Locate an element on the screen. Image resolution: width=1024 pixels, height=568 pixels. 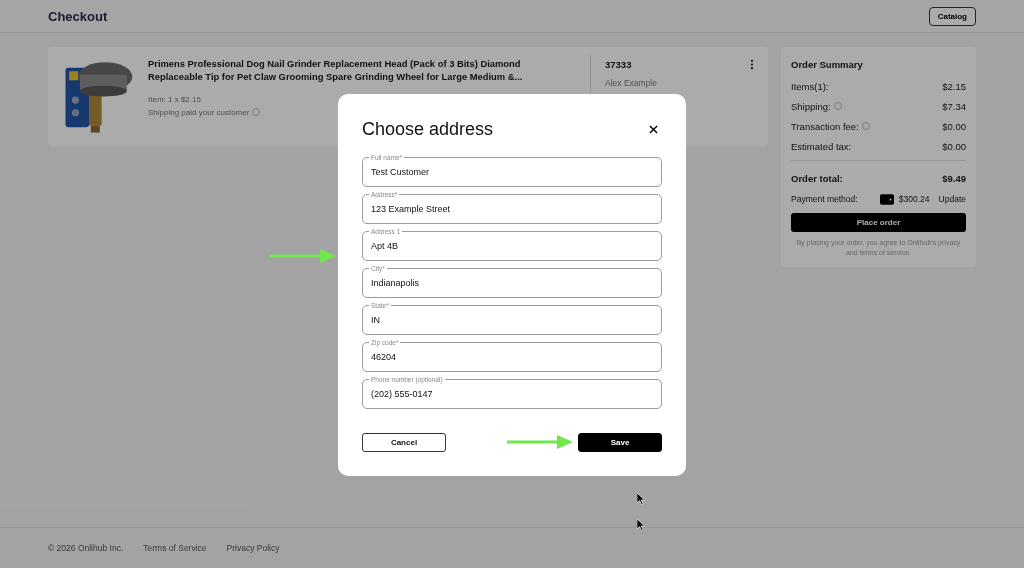
text-input: 46204 is located at coordinates (512, 357).